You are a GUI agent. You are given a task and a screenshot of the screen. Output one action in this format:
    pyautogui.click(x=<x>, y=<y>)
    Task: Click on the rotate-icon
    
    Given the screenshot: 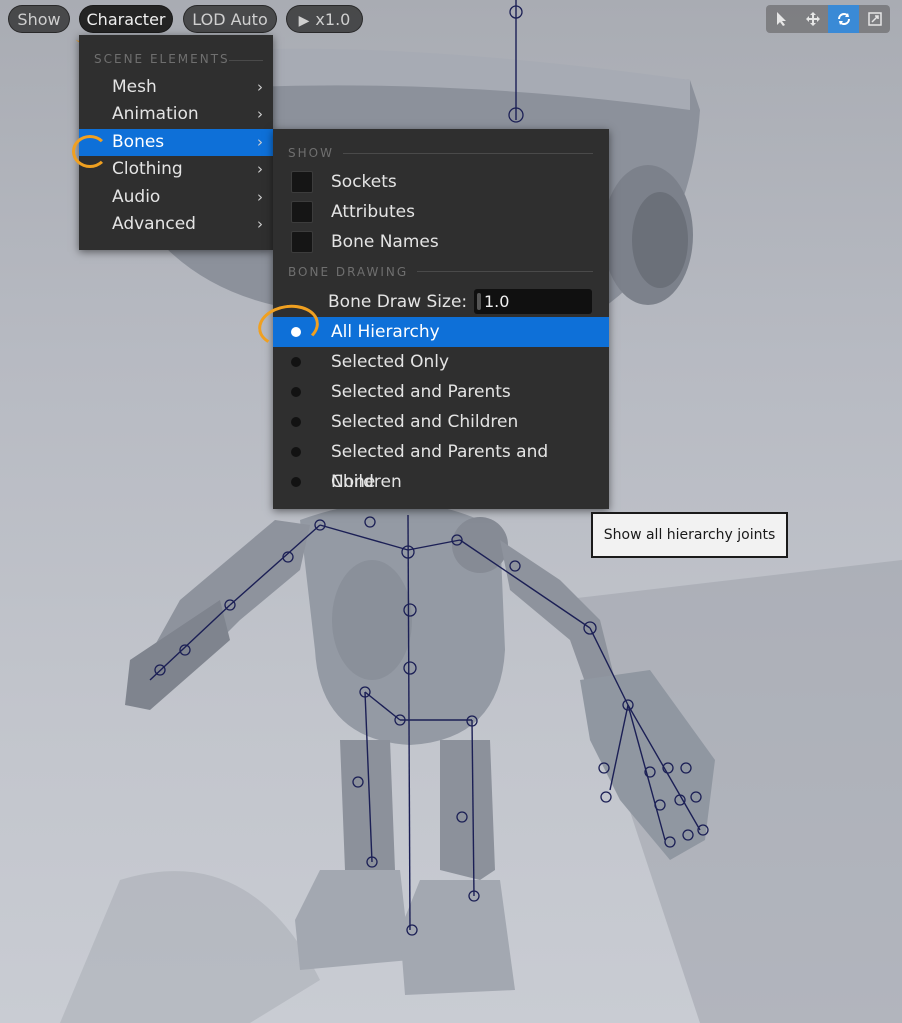 What is the action you would take?
    pyautogui.click(x=843, y=19)
    